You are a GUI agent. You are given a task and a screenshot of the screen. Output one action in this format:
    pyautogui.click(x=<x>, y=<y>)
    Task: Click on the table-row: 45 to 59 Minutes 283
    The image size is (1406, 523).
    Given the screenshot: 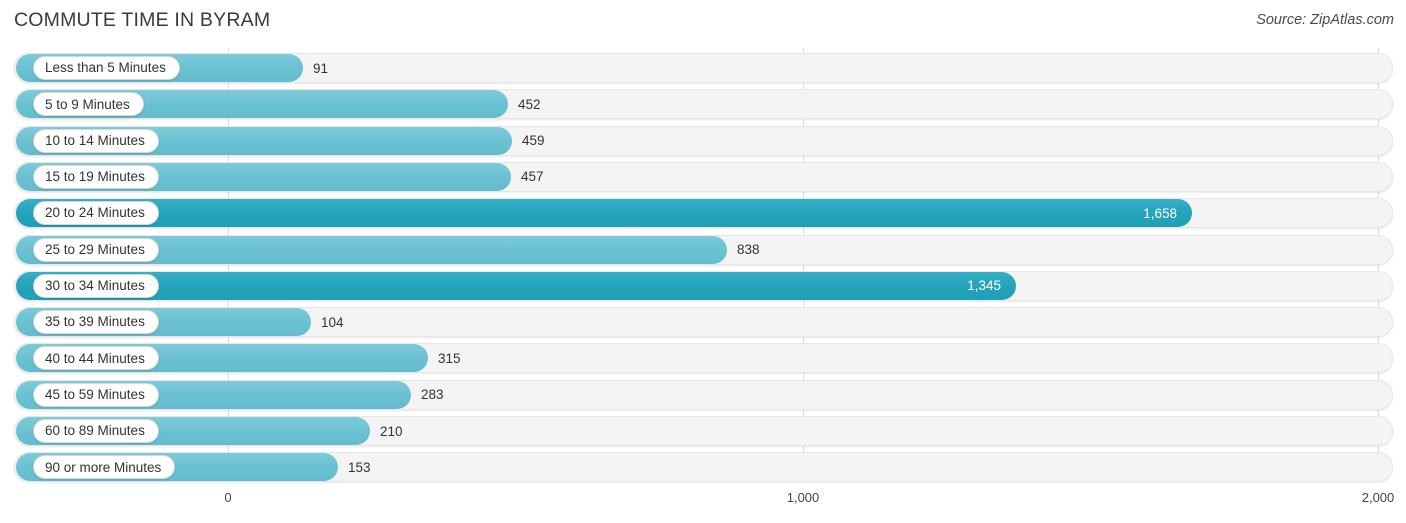 What is the action you would take?
    pyautogui.click(x=703, y=394)
    